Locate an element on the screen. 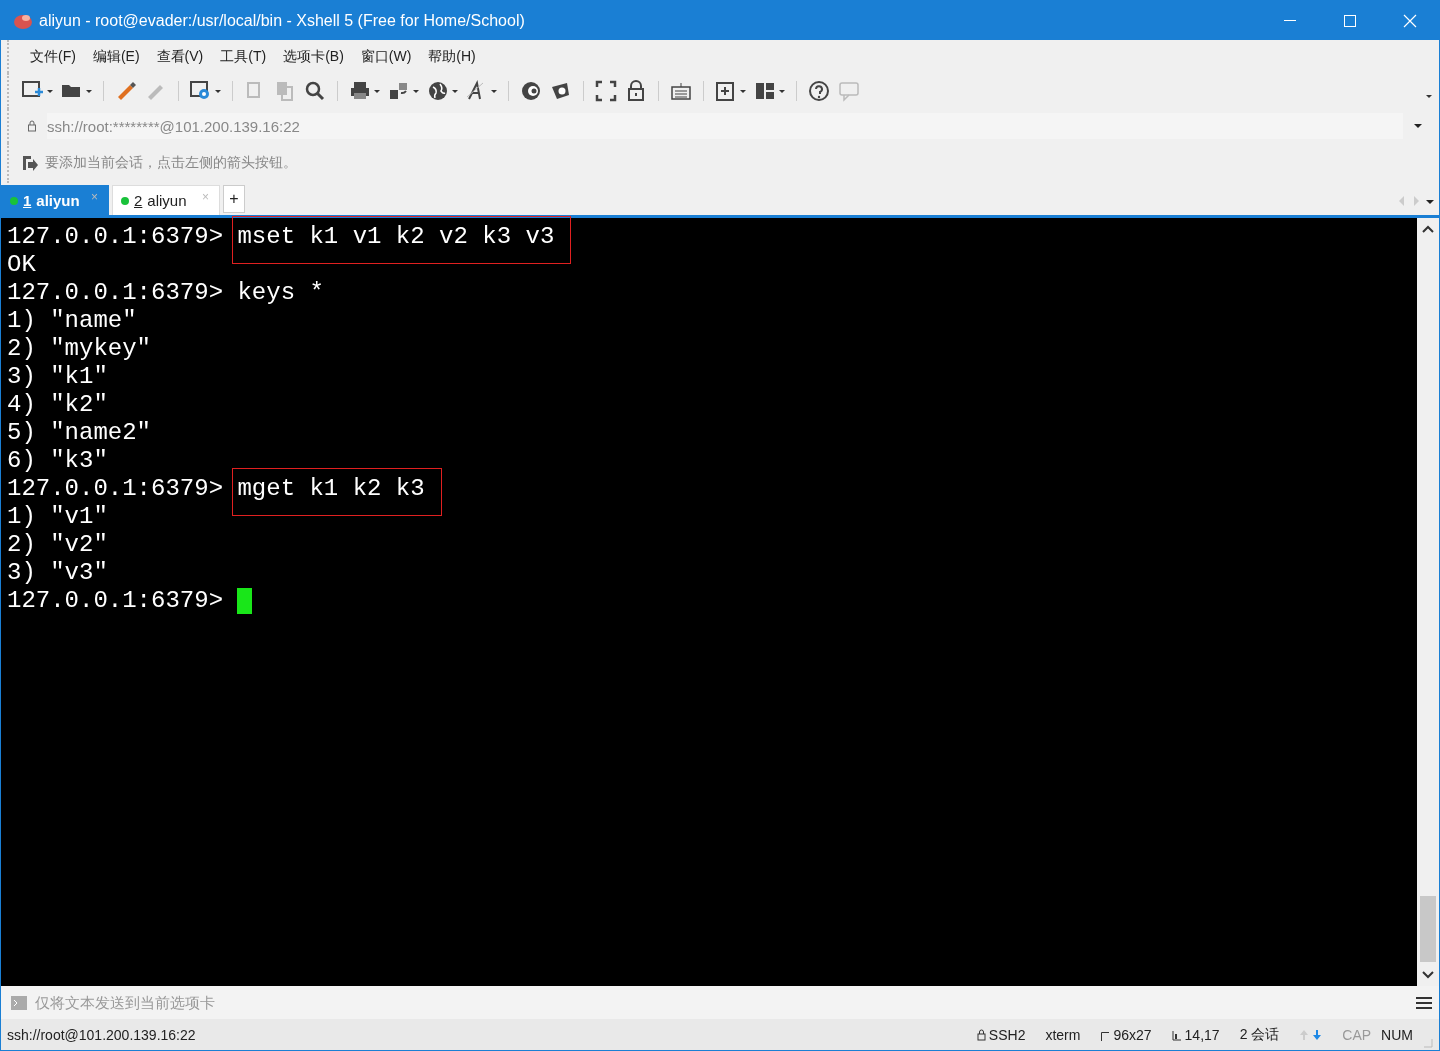 Image resolution: width=1440 pixels, height=1051 pixels. output-text: 5) "name2" is located at coordinates (79, 432).